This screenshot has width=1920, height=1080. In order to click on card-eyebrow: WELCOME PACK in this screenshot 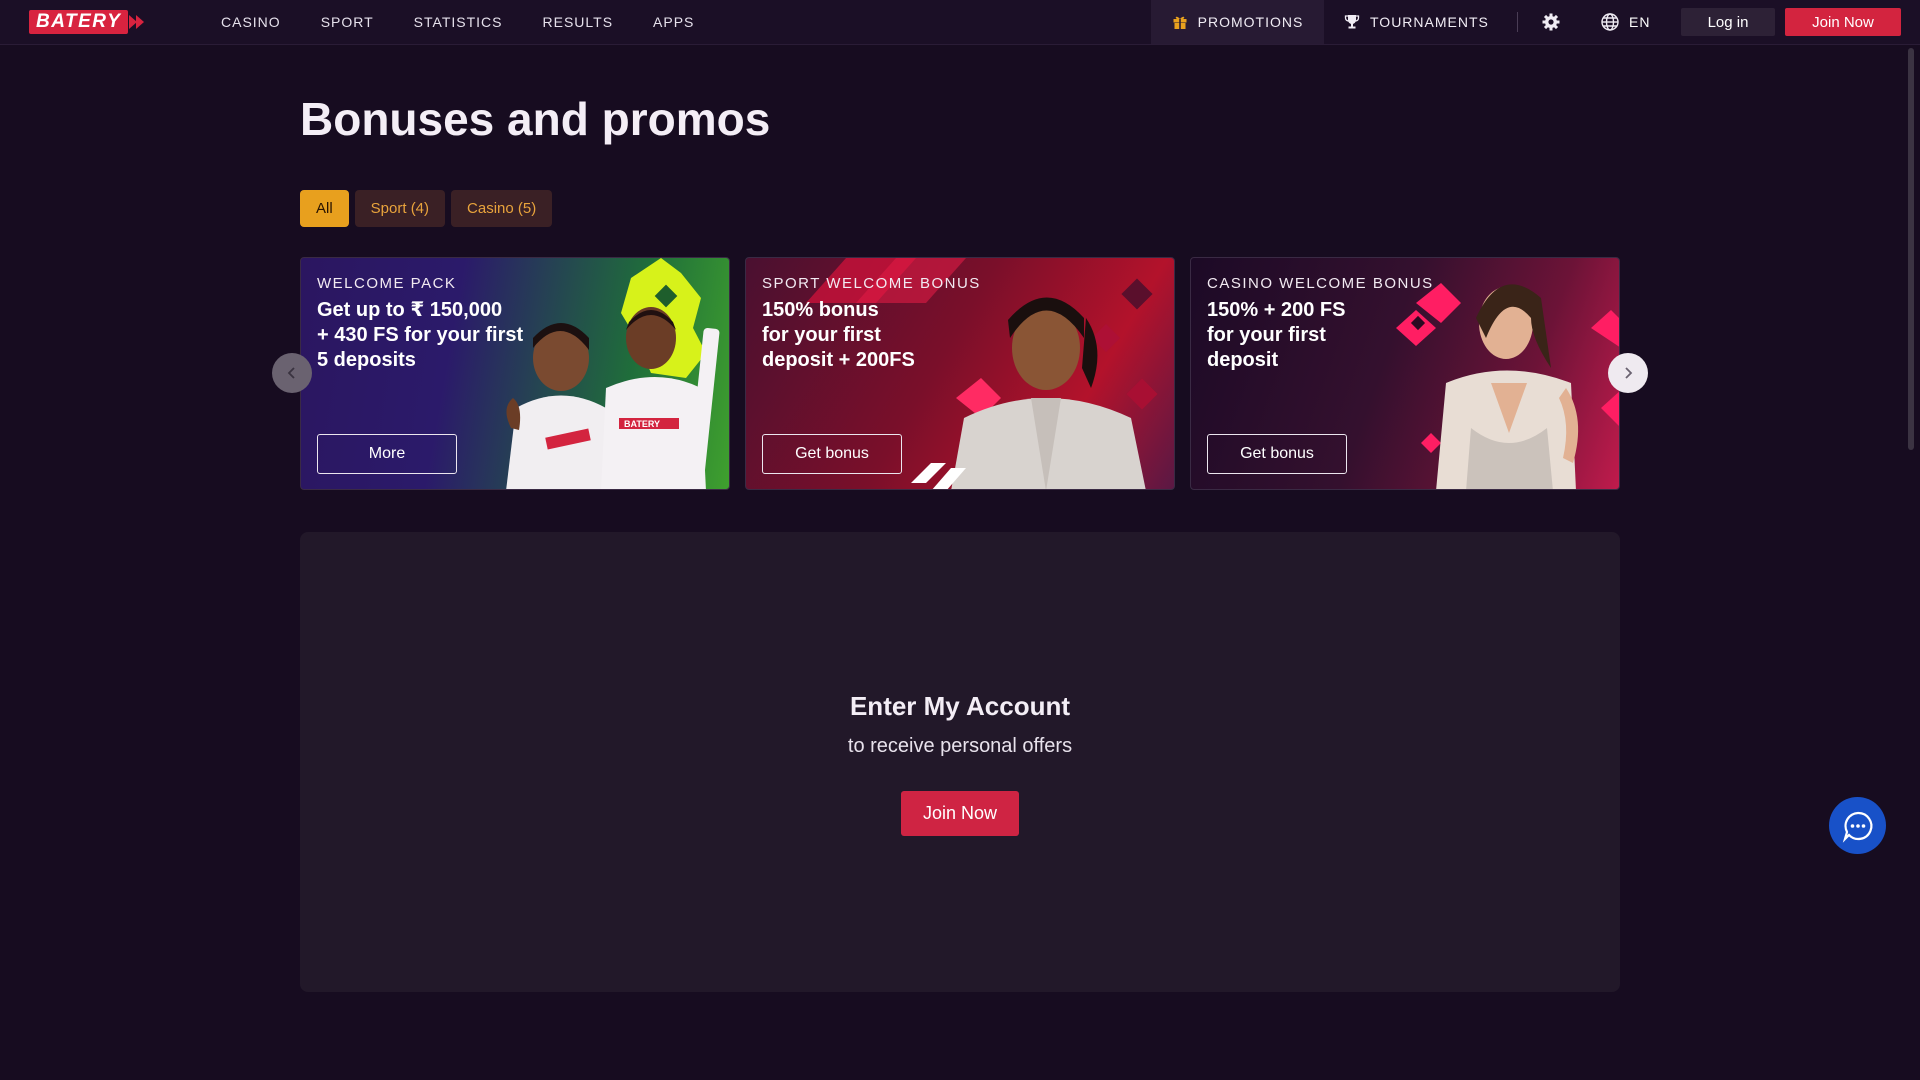, I will do `click(387, 283)`.